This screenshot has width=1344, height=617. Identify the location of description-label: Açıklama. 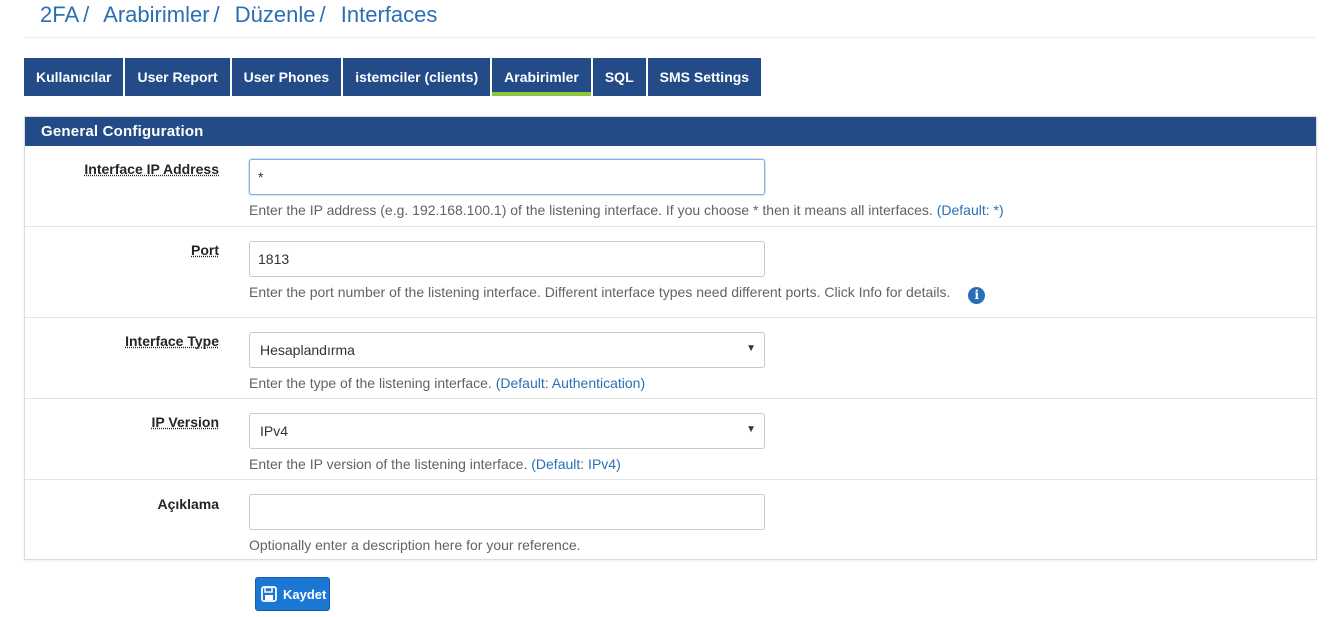
(188, 504).